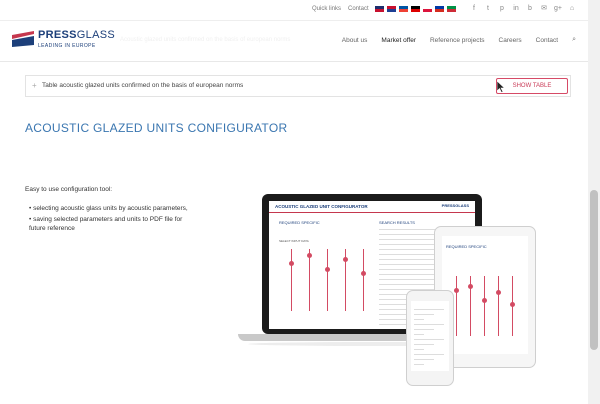 The width and height of the screenshot is (600, 404). Describe the element at coordinates (547, 40) in the screenshot. I see `nav-item-contact: Contact` at that location.